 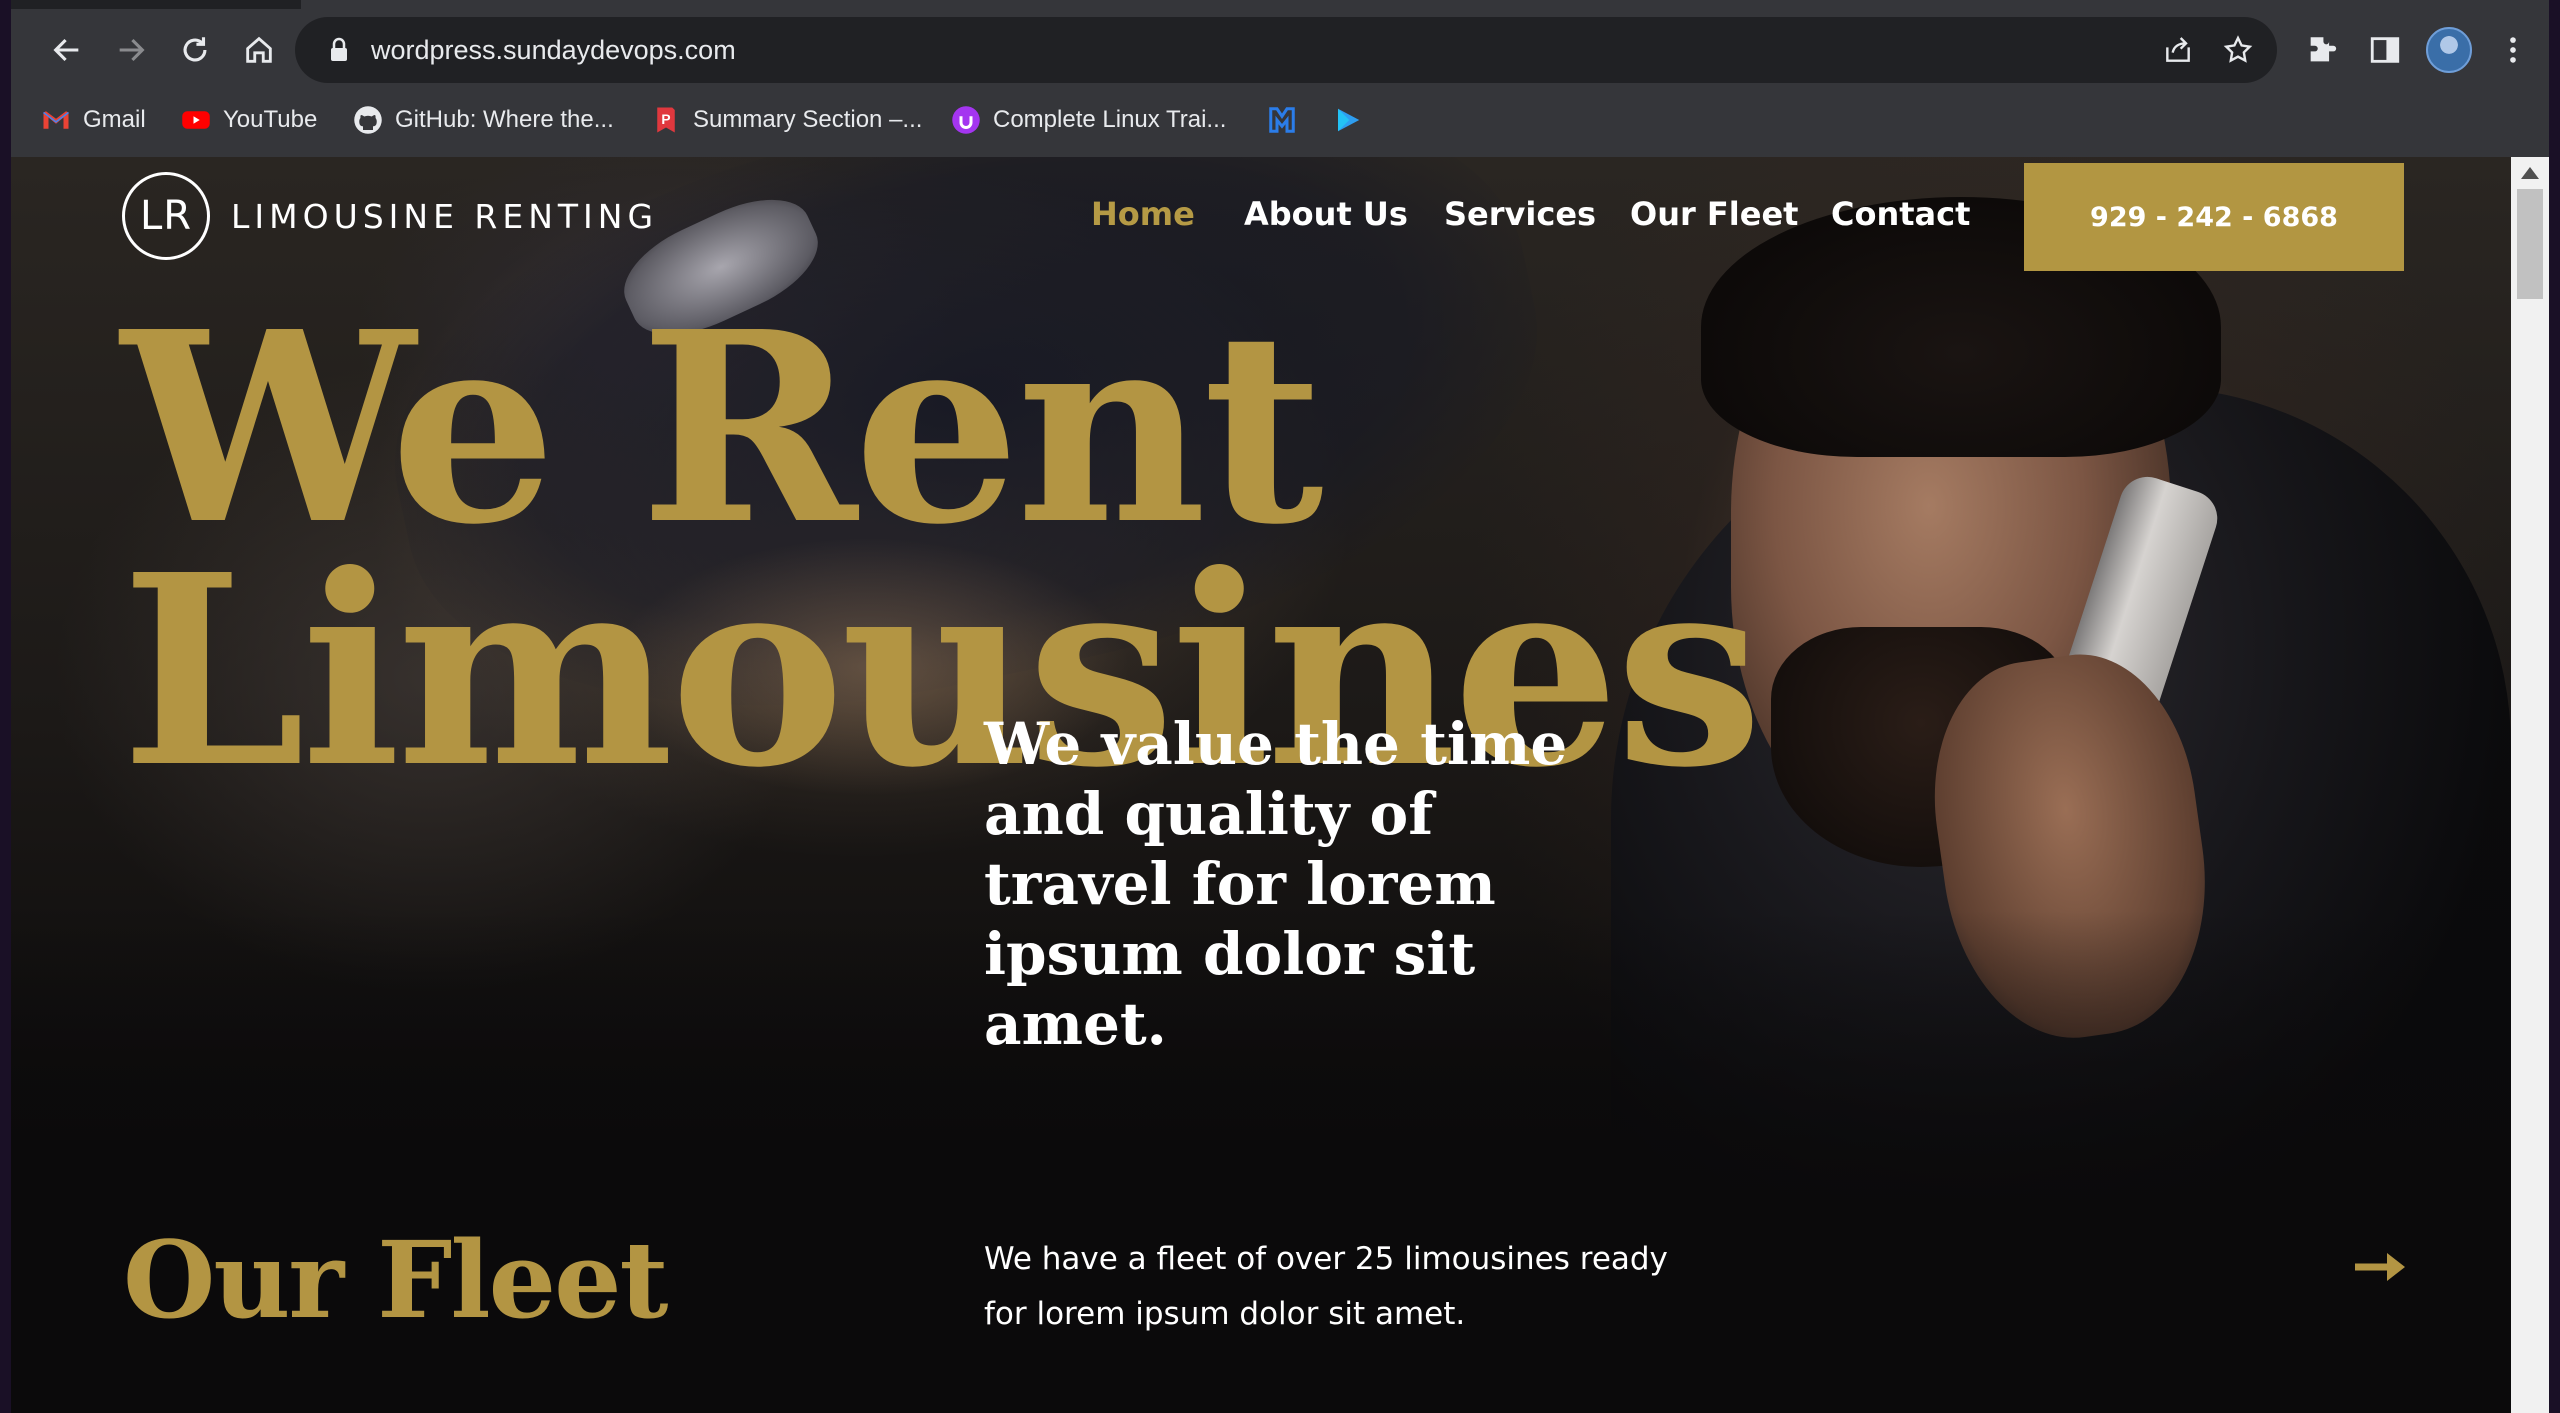 I want to click on reload-icon, so click(x=195, y=49).